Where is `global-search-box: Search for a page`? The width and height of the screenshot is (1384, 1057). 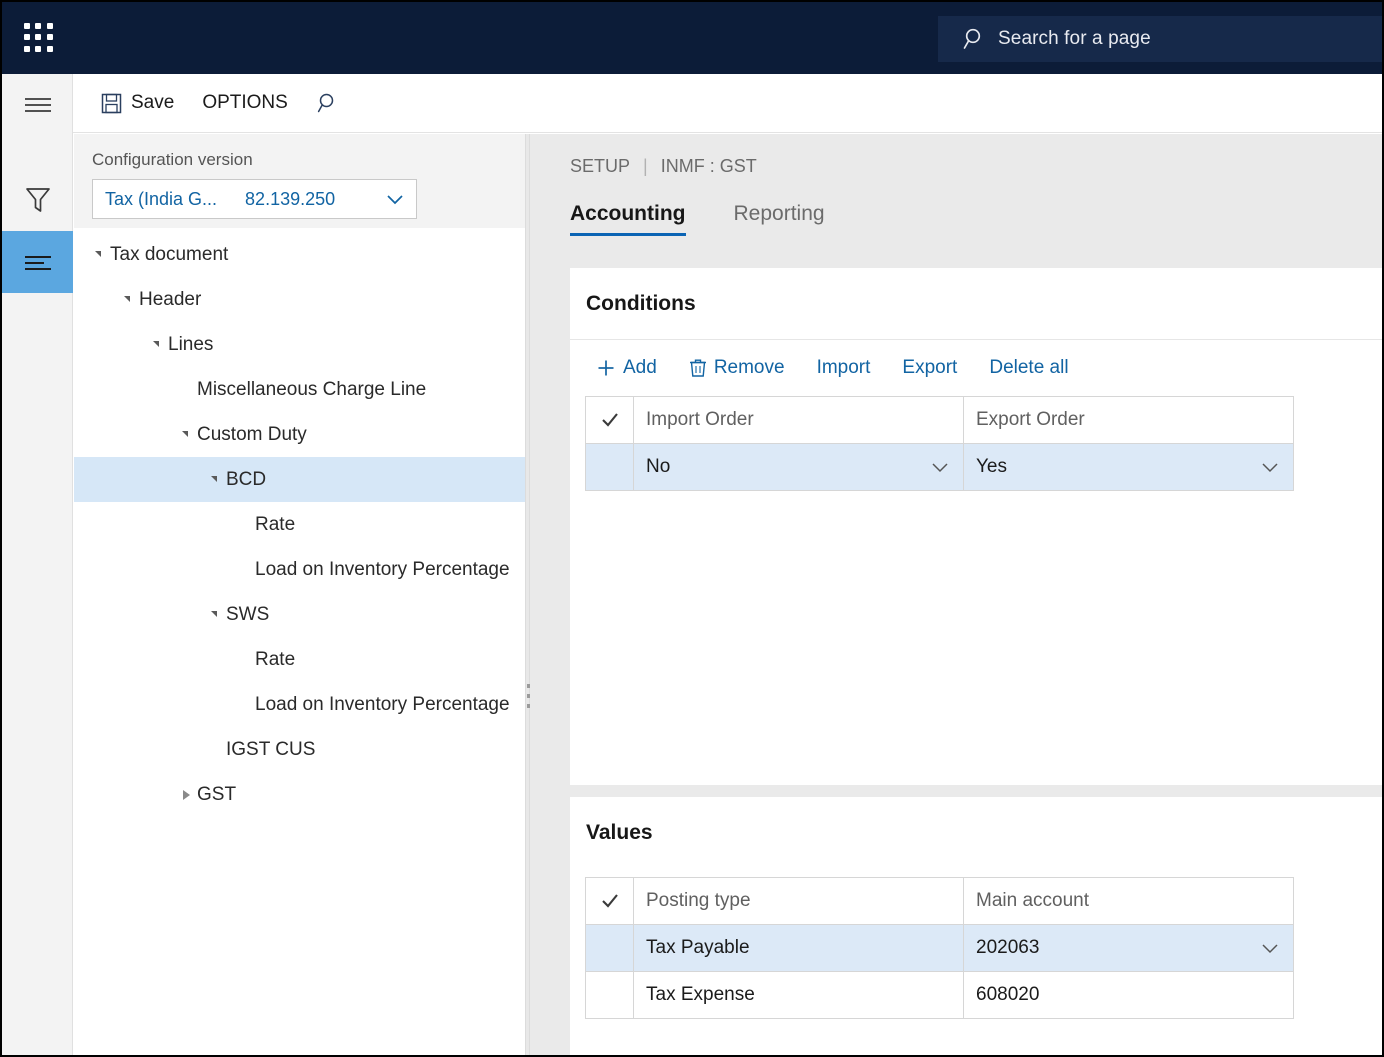 global-search-box: Search for a page is located at coordinates (1160, 39).